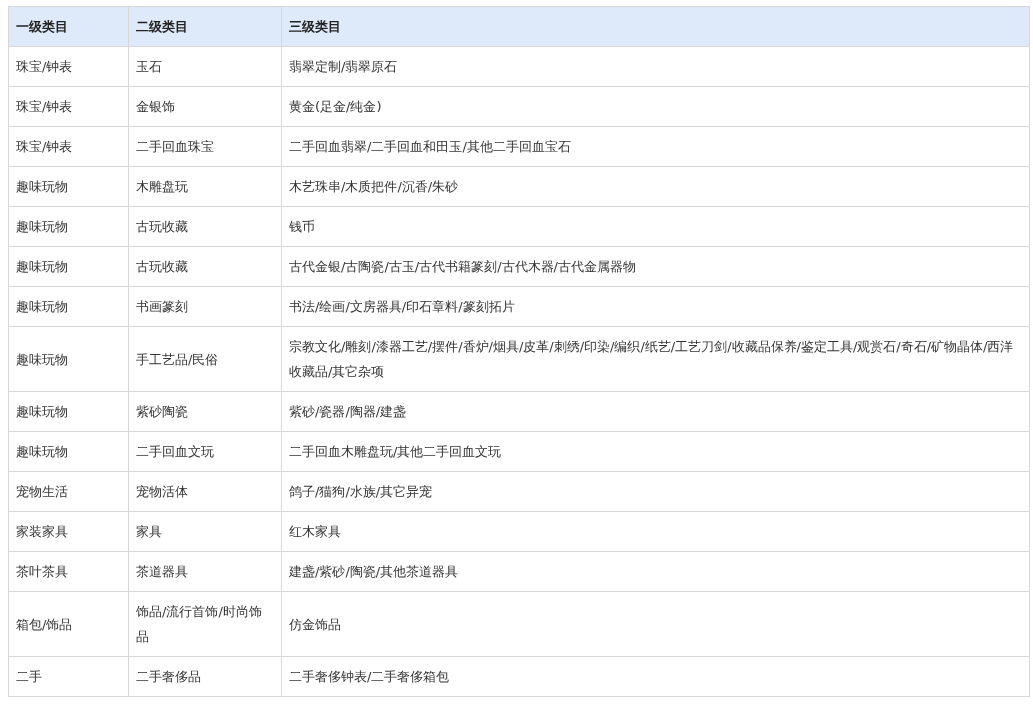 The width and height of the screenshot is (1033, 708). Describe the element at coordinates (205, 676) in the screenshot. I see `table-cell: 二手奢侈品` at that location.